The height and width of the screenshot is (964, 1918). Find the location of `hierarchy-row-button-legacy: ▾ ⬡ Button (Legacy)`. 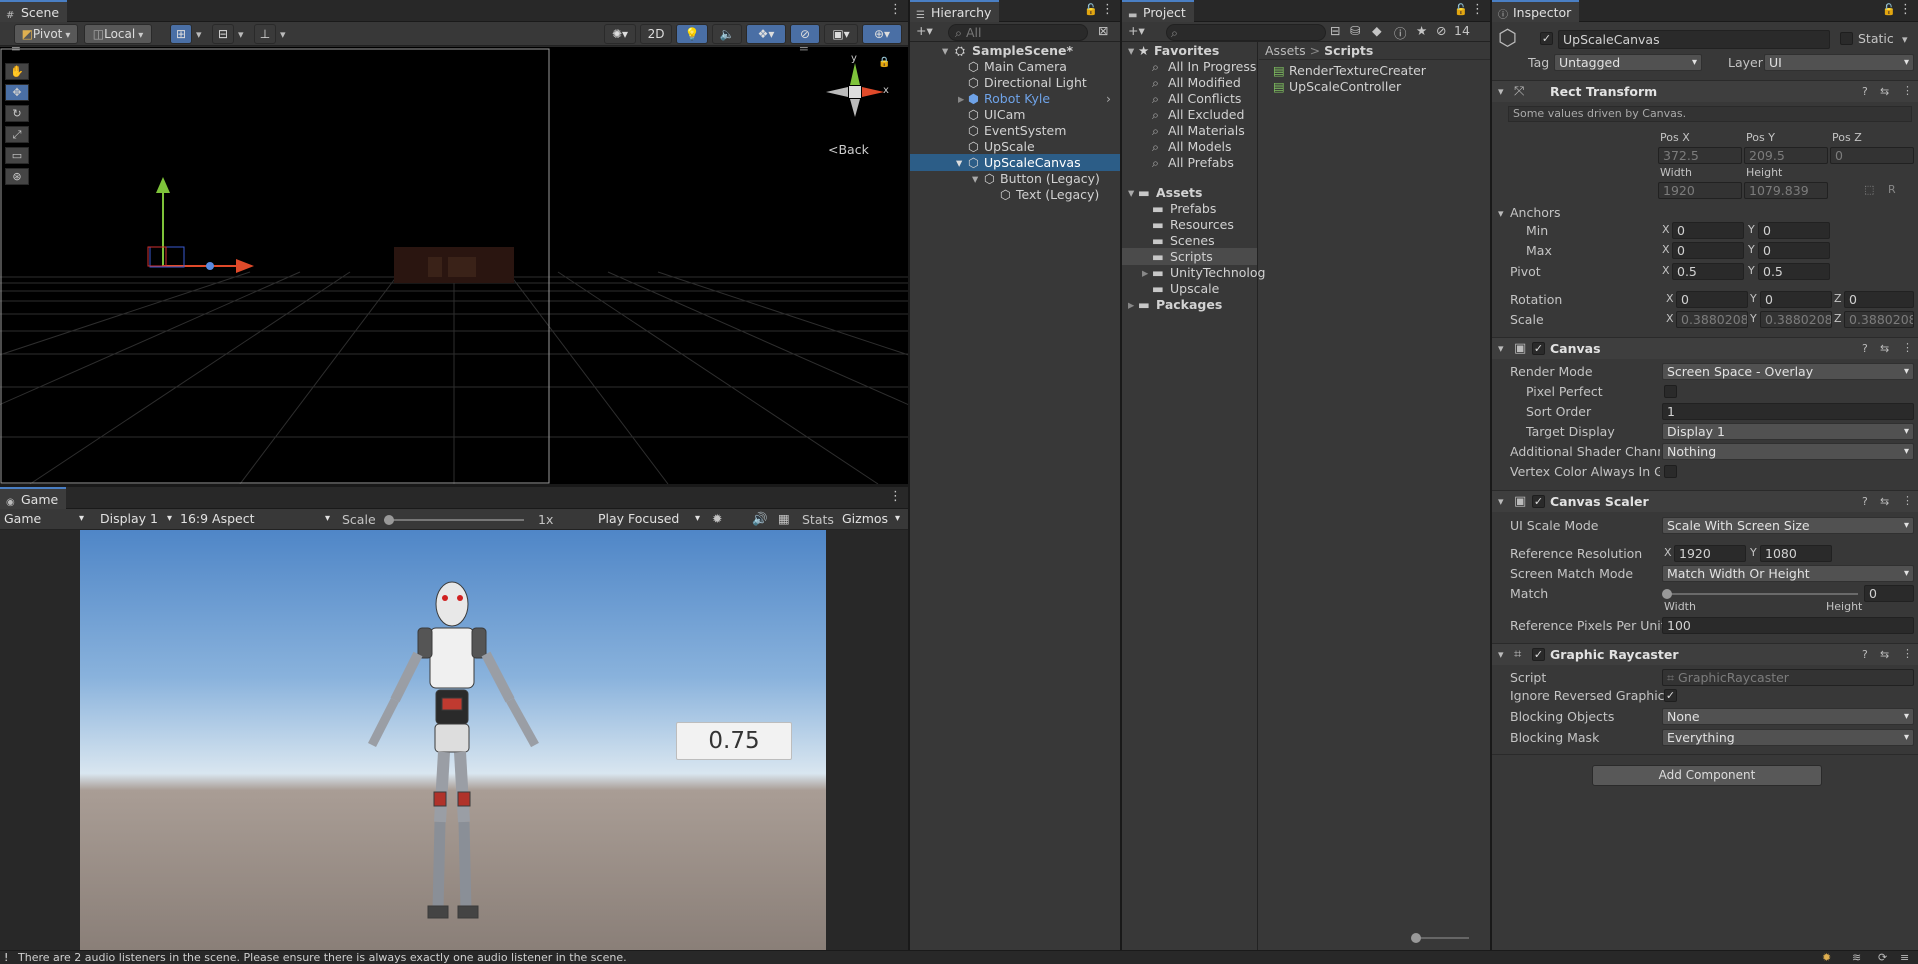

hierarchy-row-button-legacy: ▾ ⬡ Button (Legacy) is located at coordinates (1015, 178).